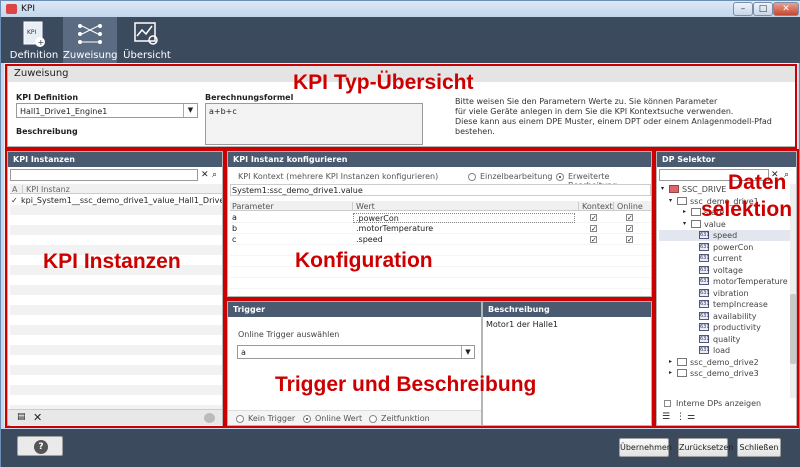  I want to click on delete-icon: ✕, so click(37, 417).